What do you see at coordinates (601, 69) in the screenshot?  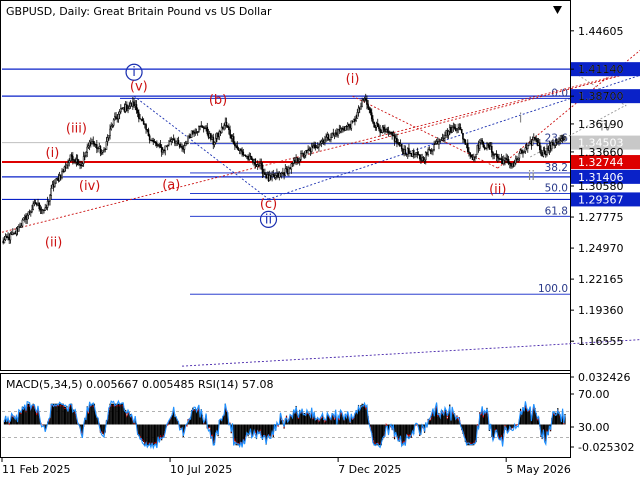 I see `price-tick-label: 1.41140` at bounding box center [601, 69].